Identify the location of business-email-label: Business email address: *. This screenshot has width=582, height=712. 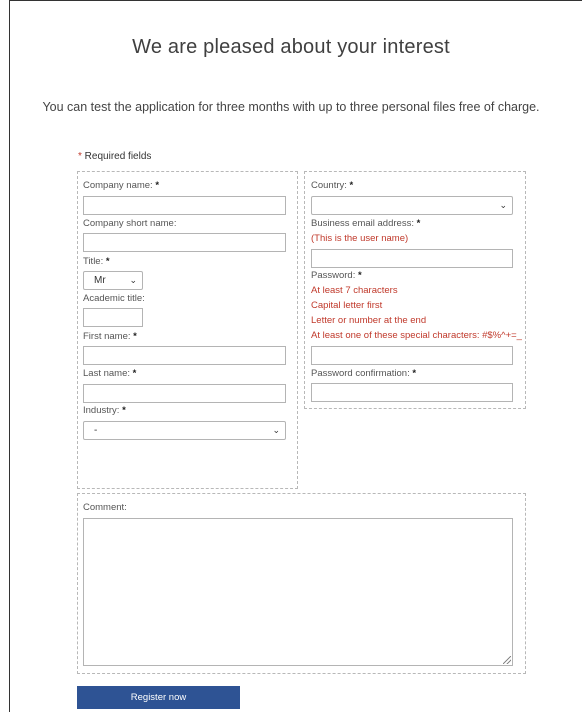
(366, 223).